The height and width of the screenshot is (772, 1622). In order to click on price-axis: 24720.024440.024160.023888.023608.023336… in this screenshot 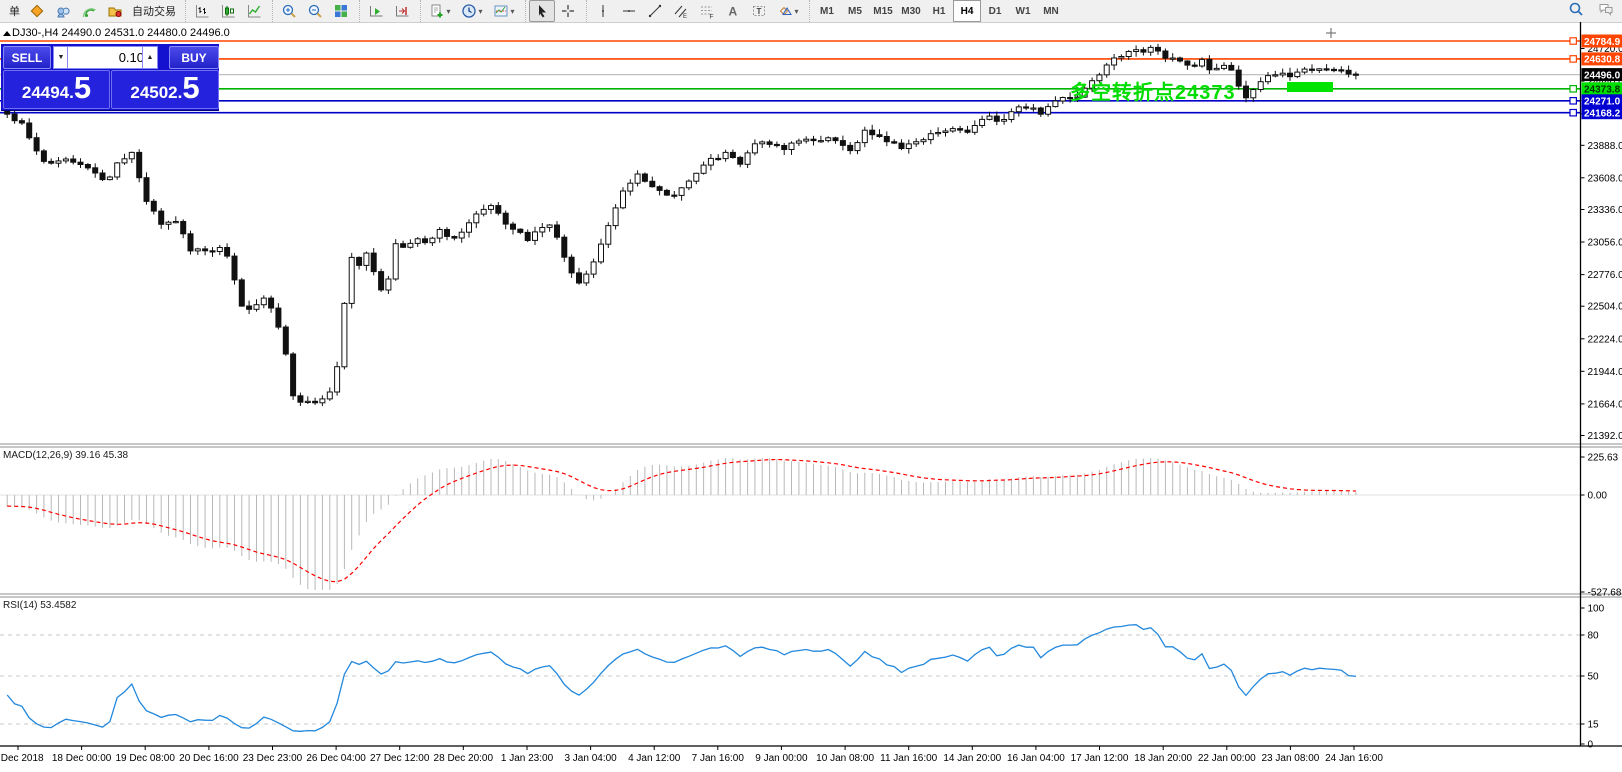, I will do `click(1601, 397)`.